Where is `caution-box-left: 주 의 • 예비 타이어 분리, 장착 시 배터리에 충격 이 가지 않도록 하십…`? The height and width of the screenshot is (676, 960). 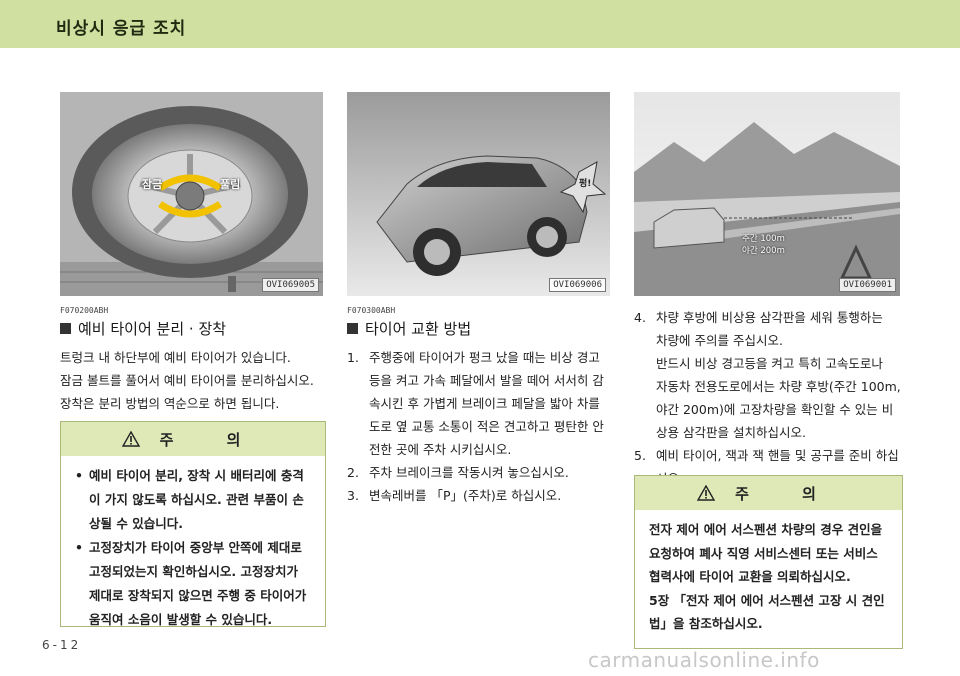 caution-box-left: 주 의 • 예비 타이어 분리, 장착 시 배터리에 충격 이 가지 않도록 하십… is located at coordinates (193, 524).